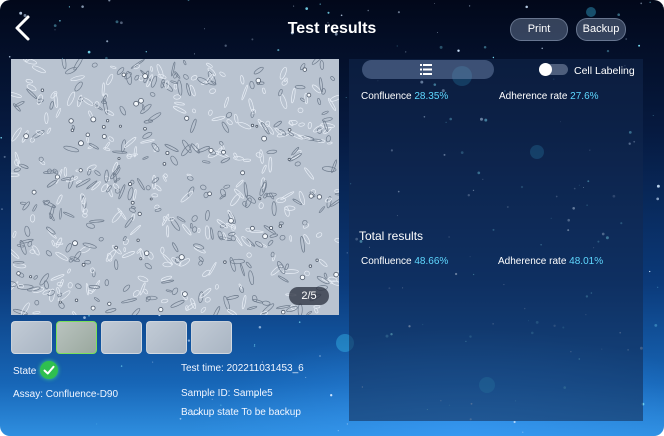 The width and height of the screenshot is (664, 436). Describe the element at coordinates (545, 69) in the screenshot. I see `toggle-knob` at that location.